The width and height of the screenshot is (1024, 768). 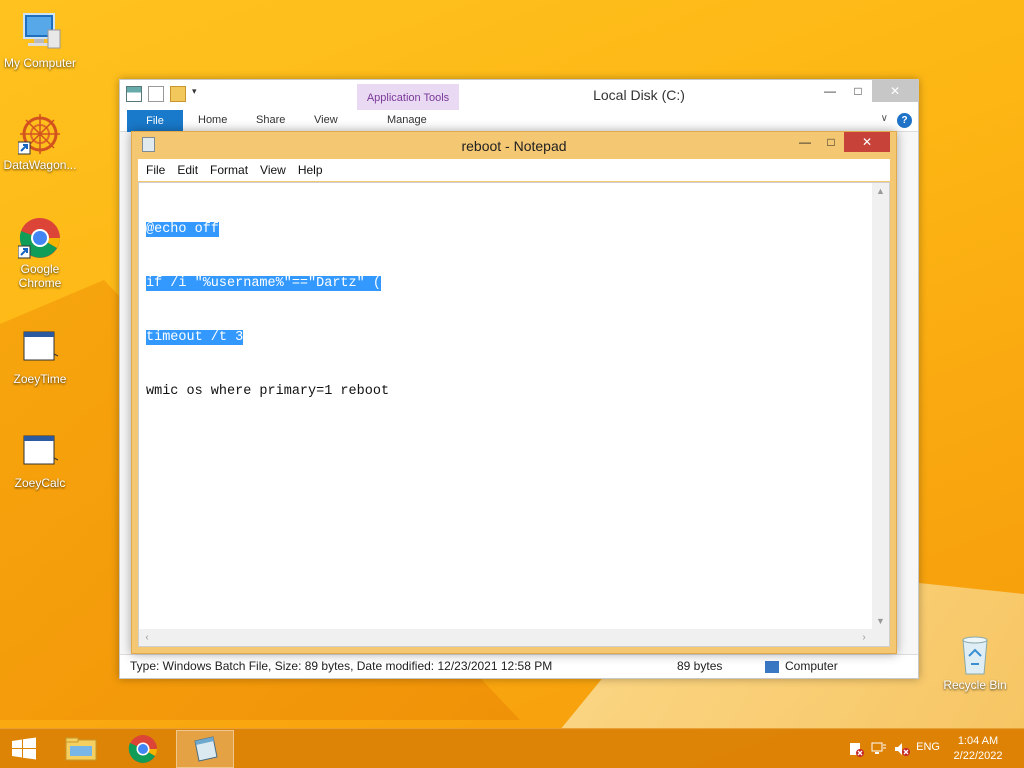 I want to click on notepad-title-bar: reboot - Notepad — □ ✕, so click(x=514, y=145).